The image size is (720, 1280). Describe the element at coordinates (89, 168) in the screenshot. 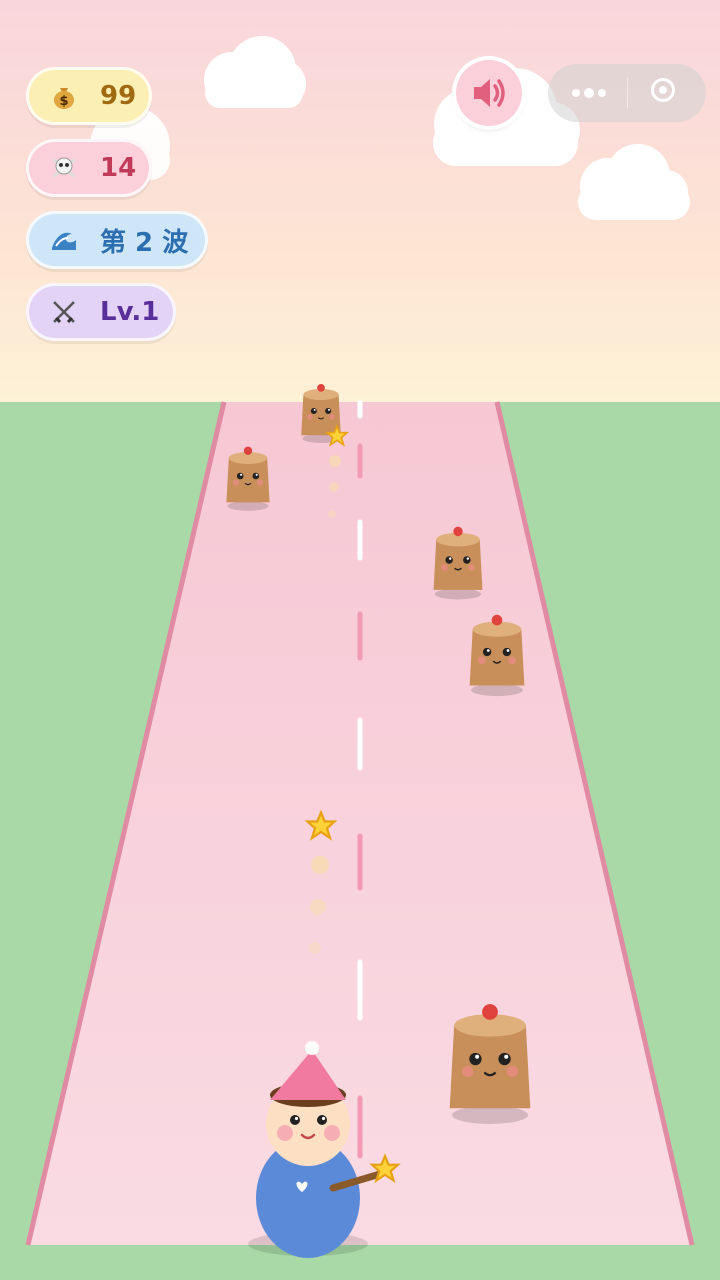

I see `kill-counter: 14` at that location.